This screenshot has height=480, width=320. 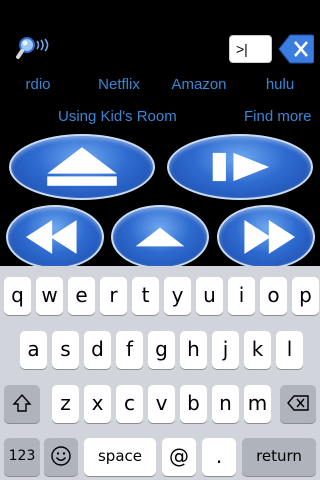 What do you see at coordinates (280, 86) in the screenshot?
I see `service-hulu-link: hulu` at bounding box center [280, 86].